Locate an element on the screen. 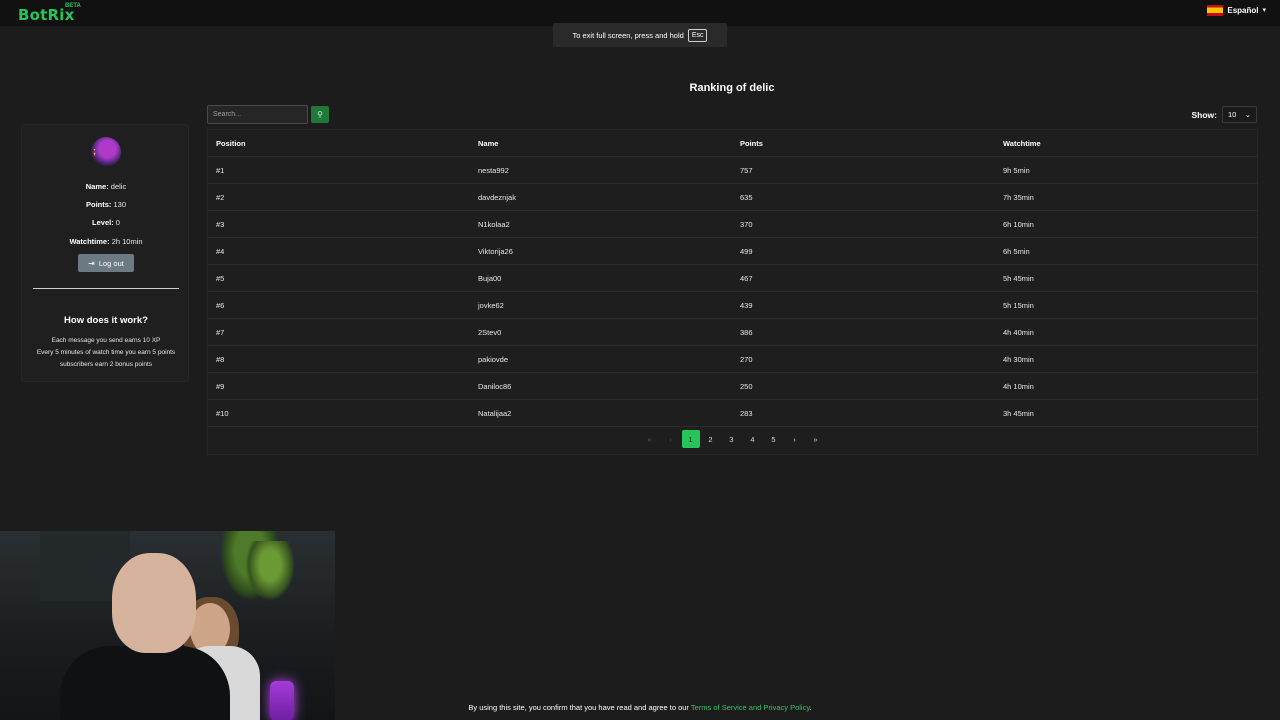 The width and height of the screenshot is (1280, 720). table-row: #4 Viktorija26 499 6h 5min is located at coordinates (732, 251).